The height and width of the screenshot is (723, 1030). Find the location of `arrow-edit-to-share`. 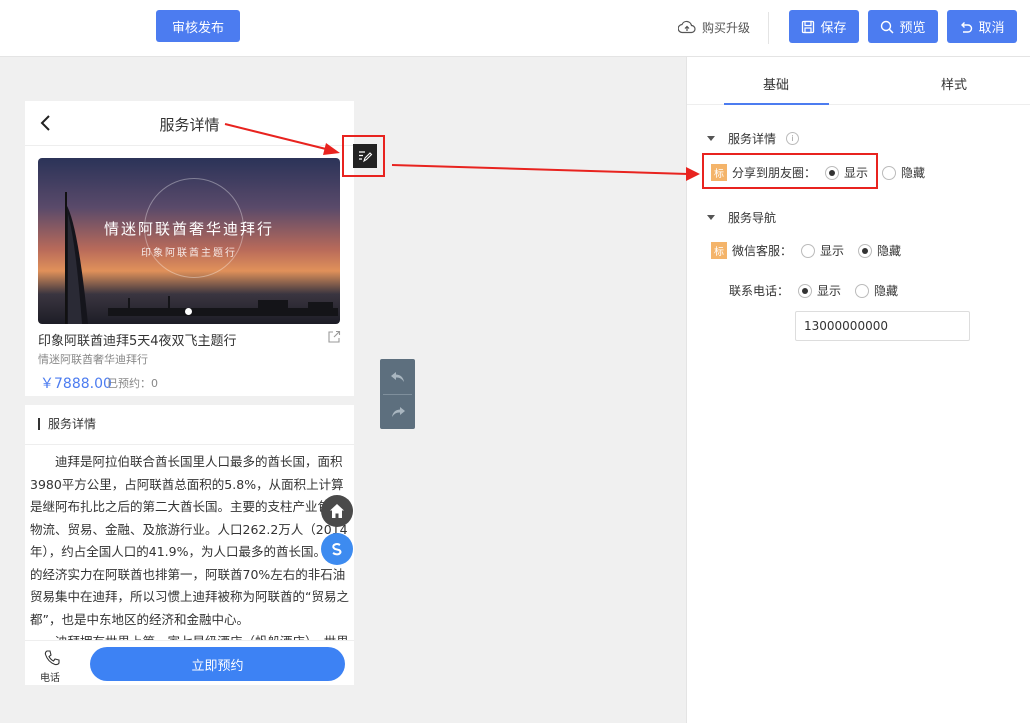

arrow-edit-to-share is located at coordinates (545, 172).